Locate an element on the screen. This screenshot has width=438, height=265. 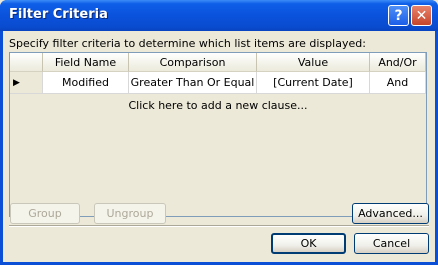
column-header-field-name: Field Name is located at coordinates (86, 62).